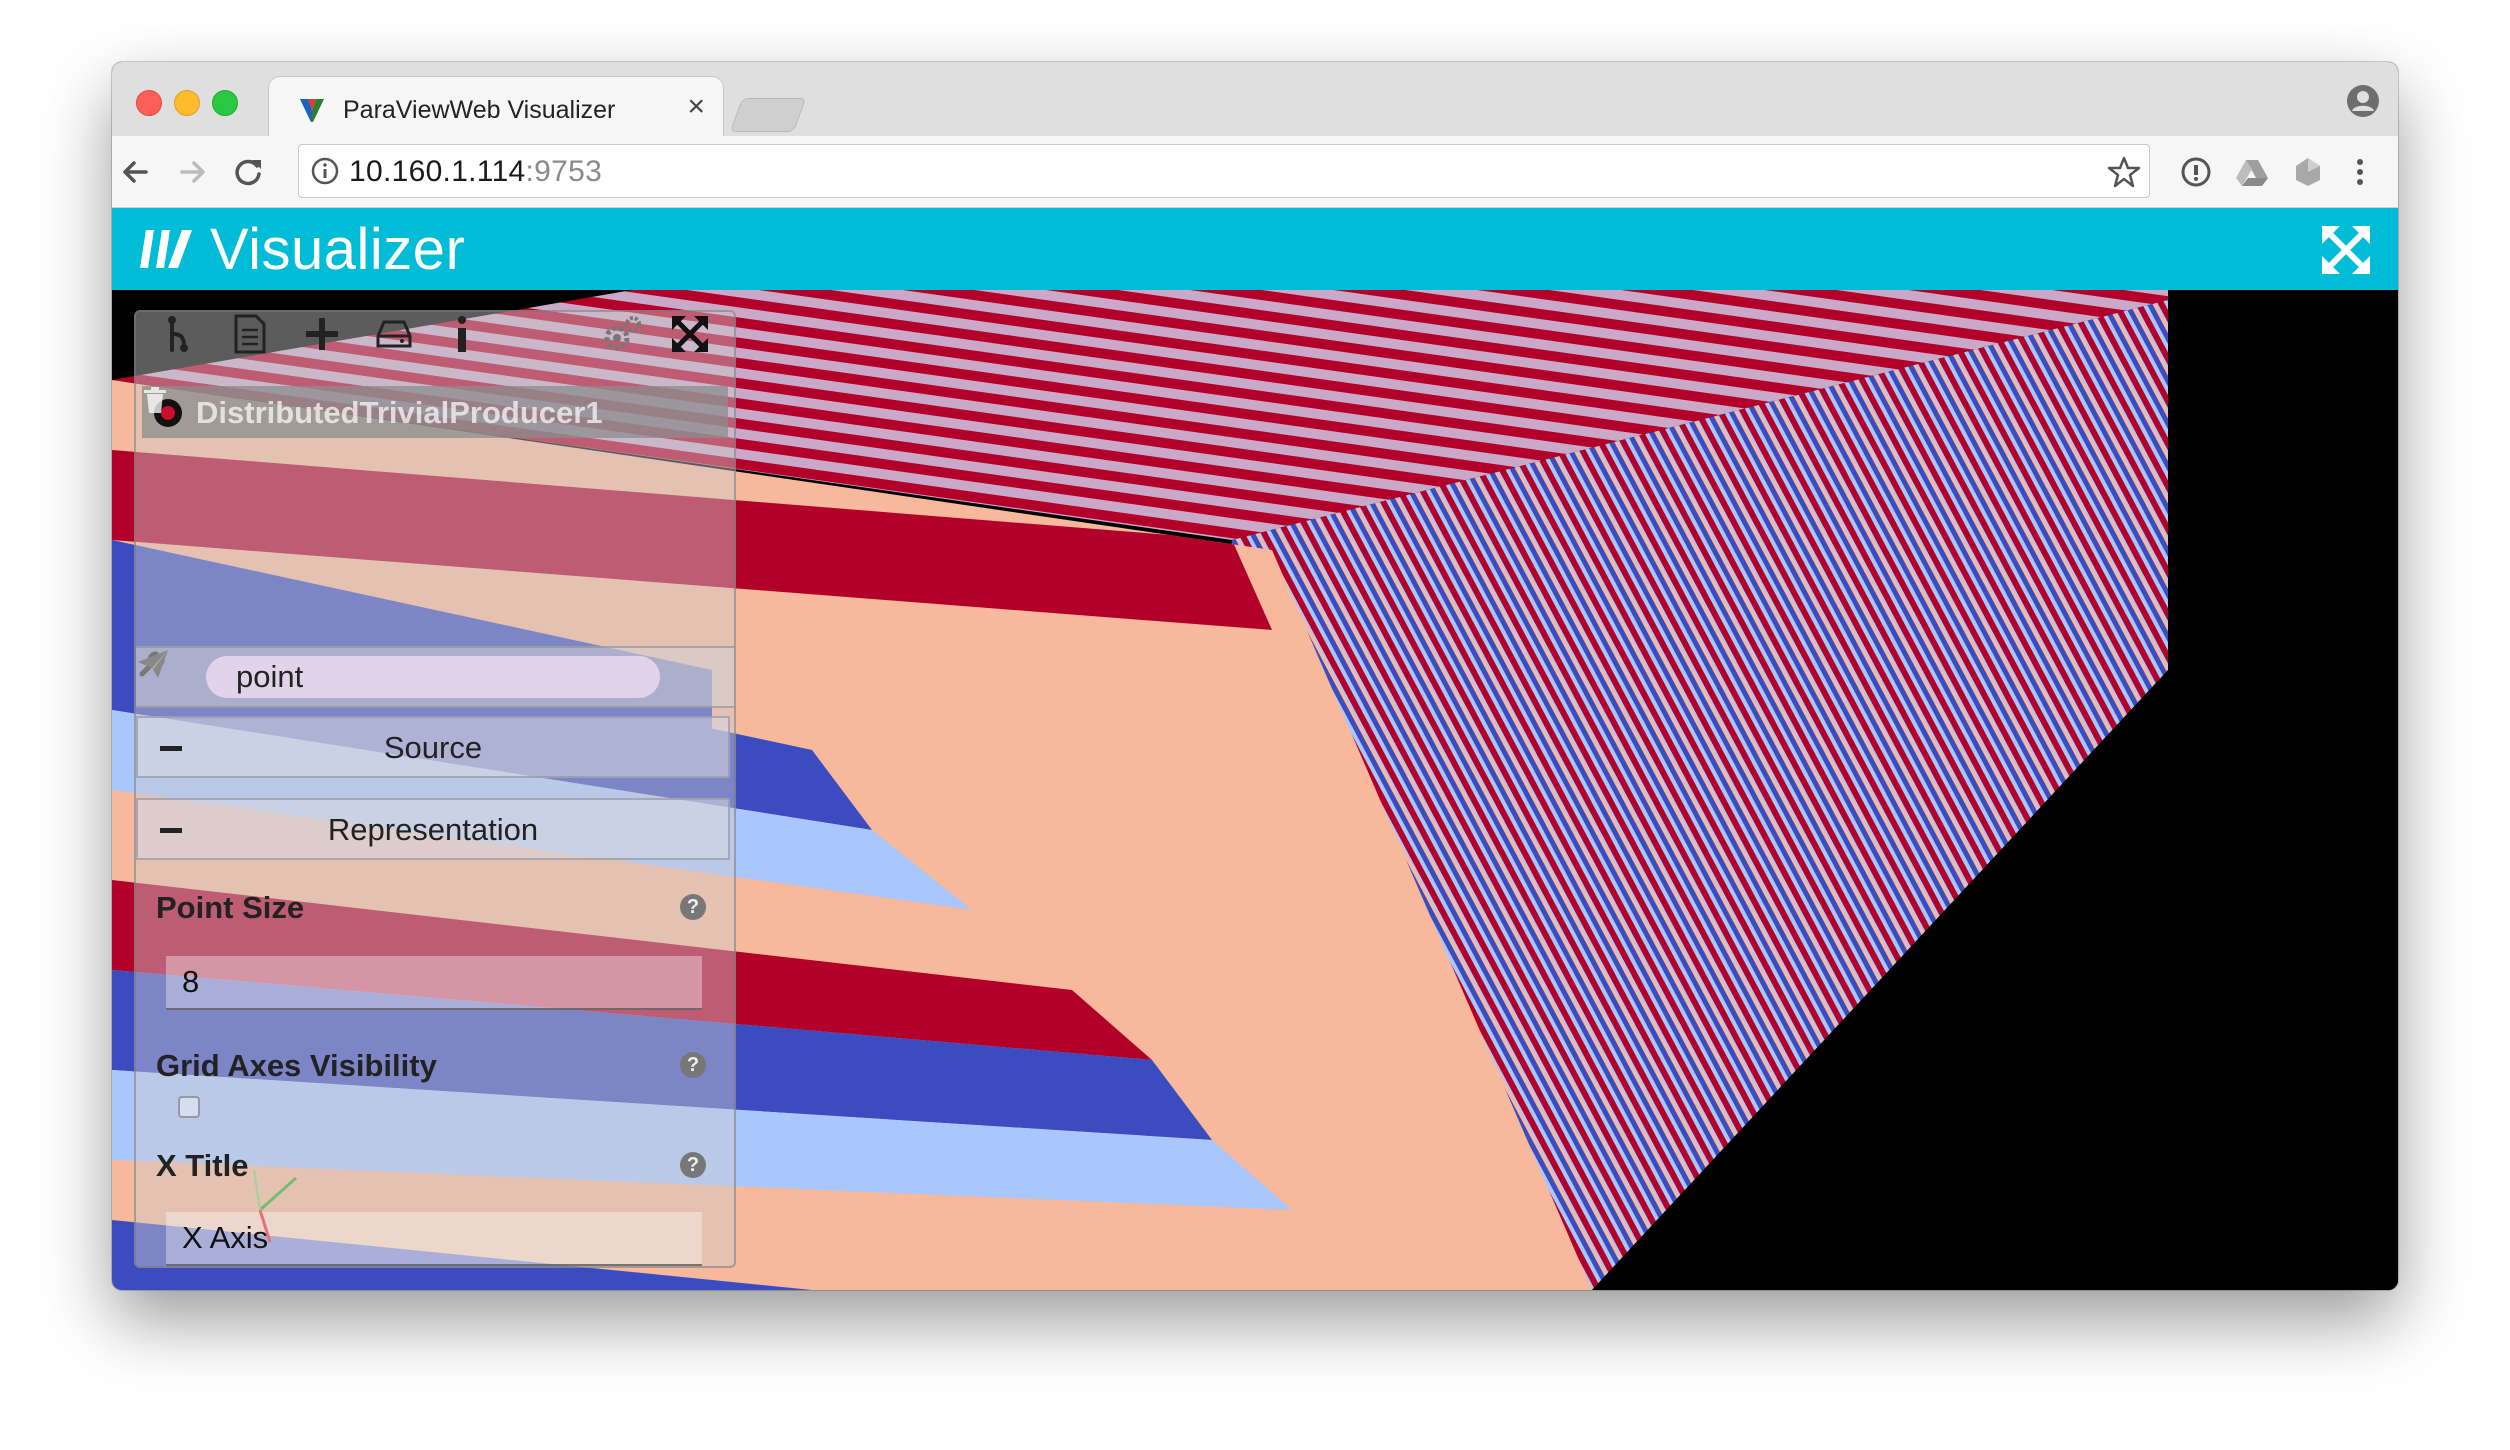 This screenshot has width=2510, height=1450. I want to click on point-size-label: Point Size, so click(230, 907).